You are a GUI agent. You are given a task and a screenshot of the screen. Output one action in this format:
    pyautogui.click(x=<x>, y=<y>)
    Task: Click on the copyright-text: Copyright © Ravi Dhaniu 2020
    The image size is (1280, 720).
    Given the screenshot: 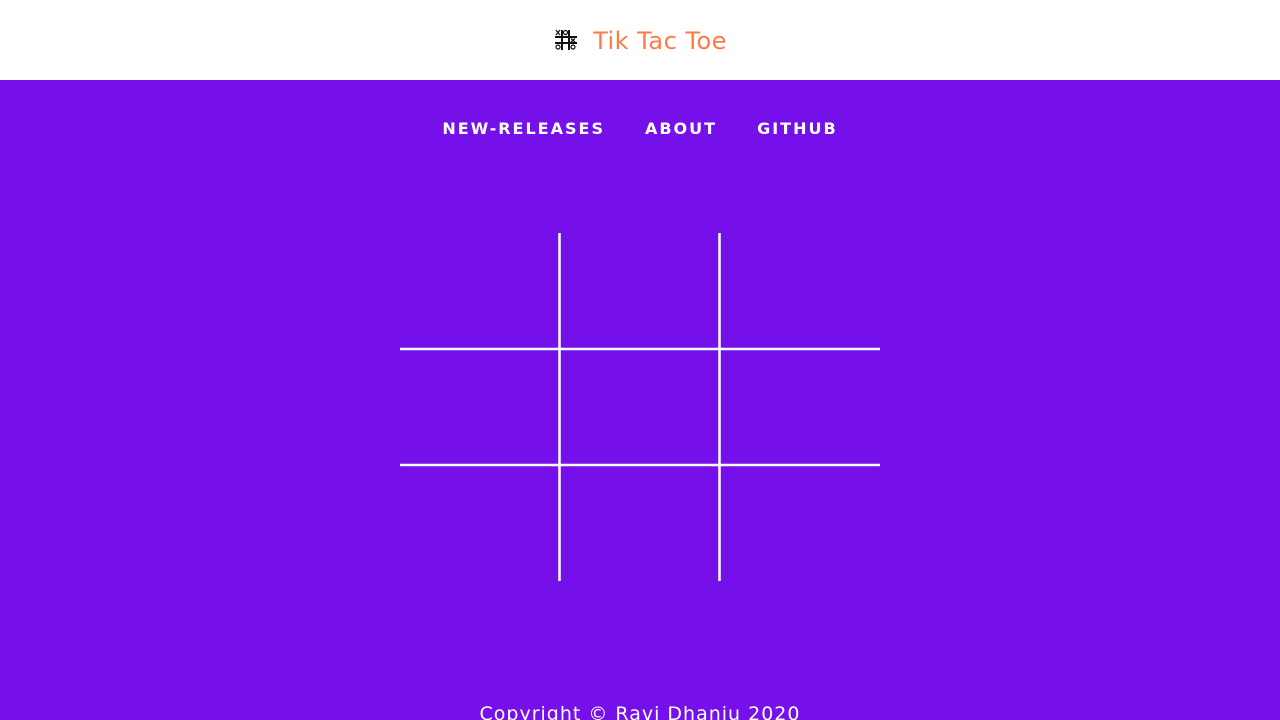 What is the action you would take?
    pyautogui.click(x=640, y=711)
    